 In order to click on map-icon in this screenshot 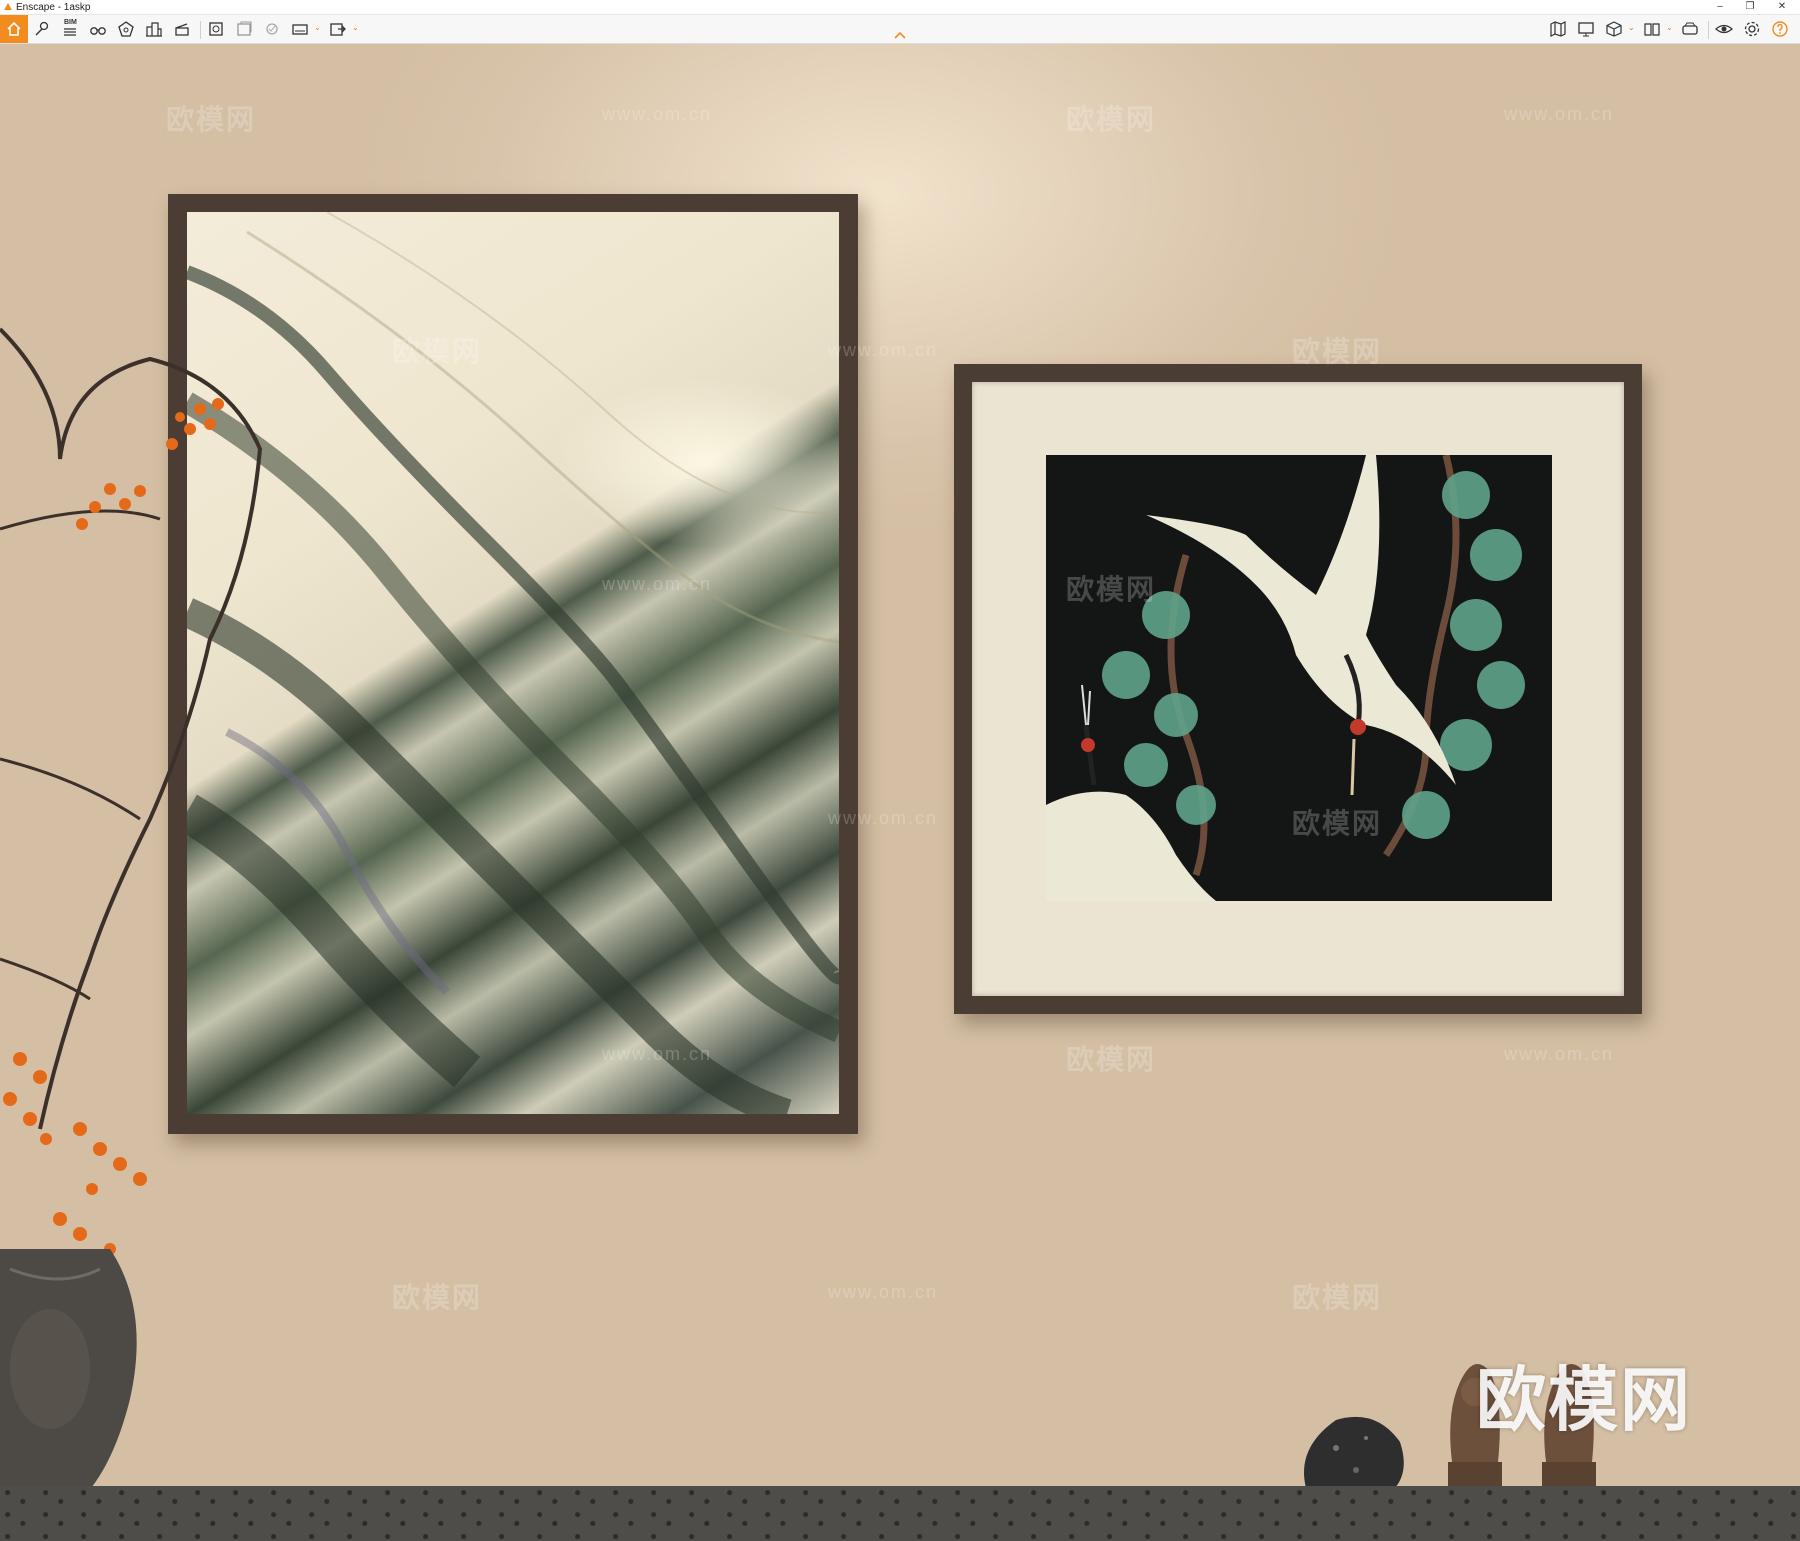, I will do `click(1558, 29)`.